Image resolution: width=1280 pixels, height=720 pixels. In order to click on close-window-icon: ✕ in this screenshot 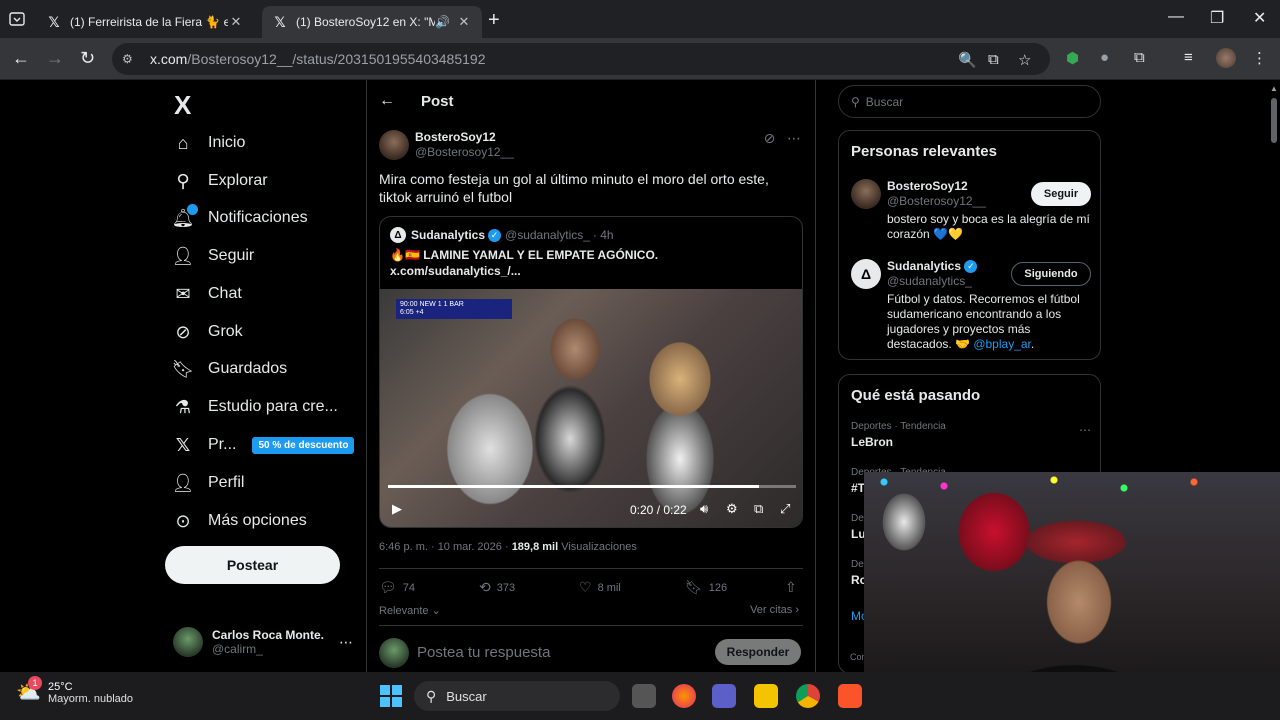, I will do `click(1259, 18)`.